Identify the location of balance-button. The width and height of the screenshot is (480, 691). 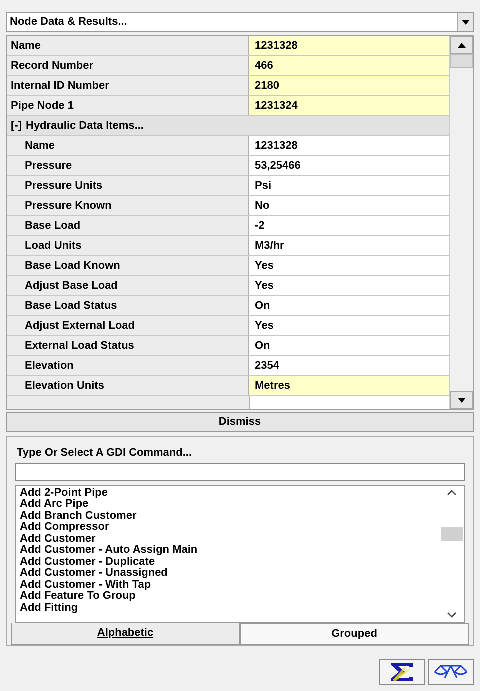
(451, 672).